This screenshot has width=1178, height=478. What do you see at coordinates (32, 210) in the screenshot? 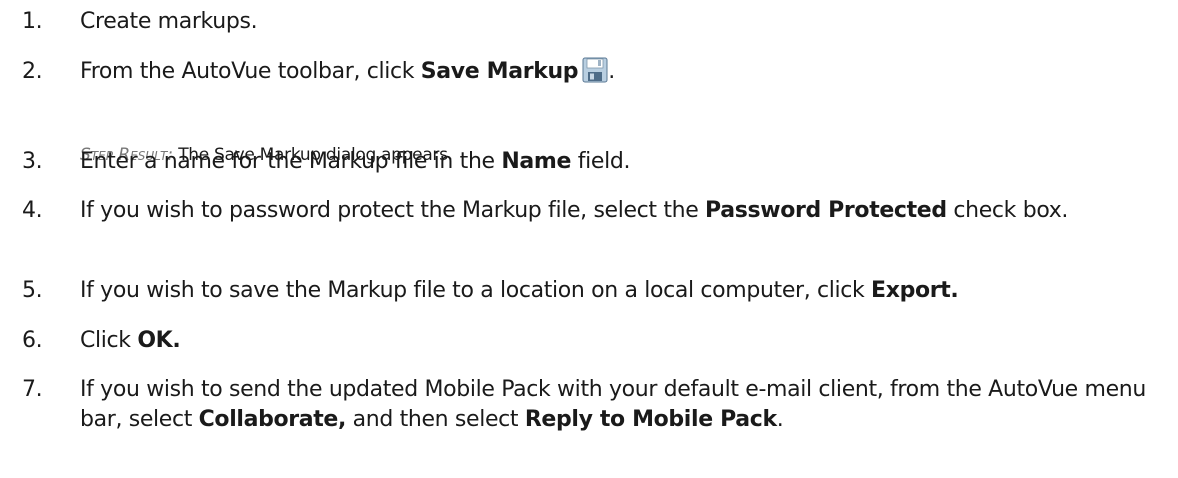
I see `step-number: 4.` at bounding box center [32, 210].